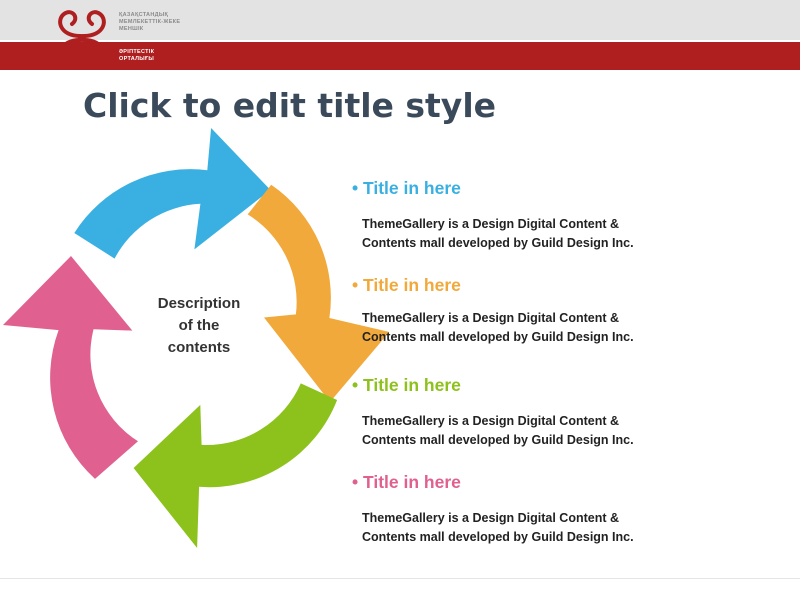 Image resolution: width=800 pixels, height=600 pixels. Describe the element at coordinates (400, 578) in the screenshot. I see `bottom-divider` at that location.